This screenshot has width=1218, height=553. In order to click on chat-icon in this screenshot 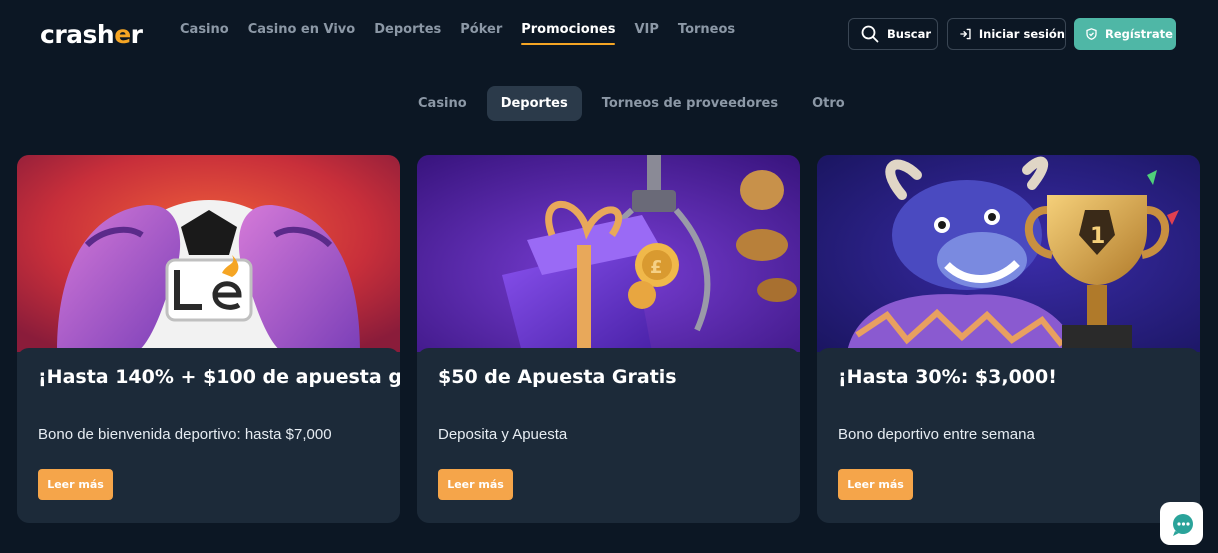, I will do `click(1182, 524)`.